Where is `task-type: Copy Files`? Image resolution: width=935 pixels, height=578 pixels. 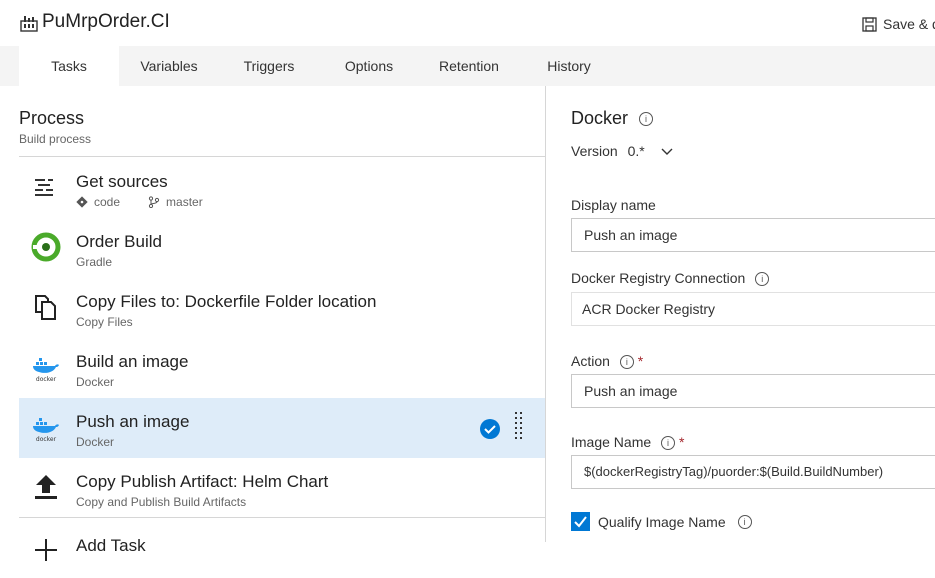
task-type: Copy Files is located at coordinates (104, 322).